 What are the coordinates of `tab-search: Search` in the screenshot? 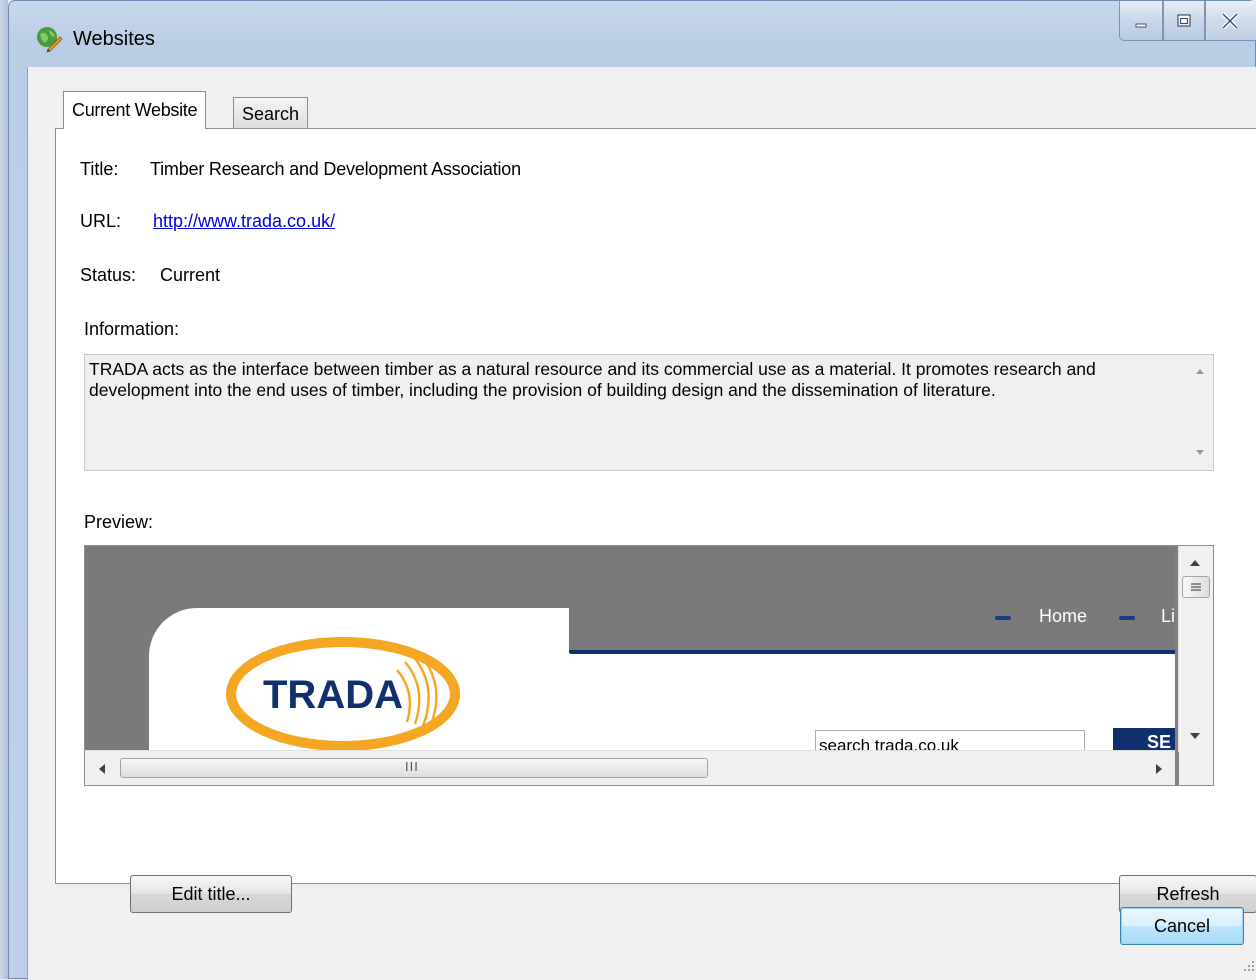 It's located at (271, 114).